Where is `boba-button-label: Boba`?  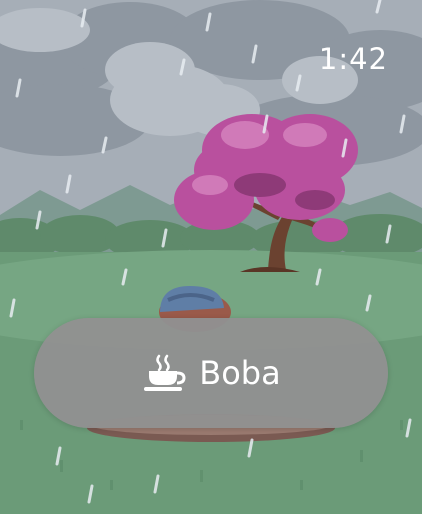
boba-button-label: Boba is located at coordinates (240, 373).